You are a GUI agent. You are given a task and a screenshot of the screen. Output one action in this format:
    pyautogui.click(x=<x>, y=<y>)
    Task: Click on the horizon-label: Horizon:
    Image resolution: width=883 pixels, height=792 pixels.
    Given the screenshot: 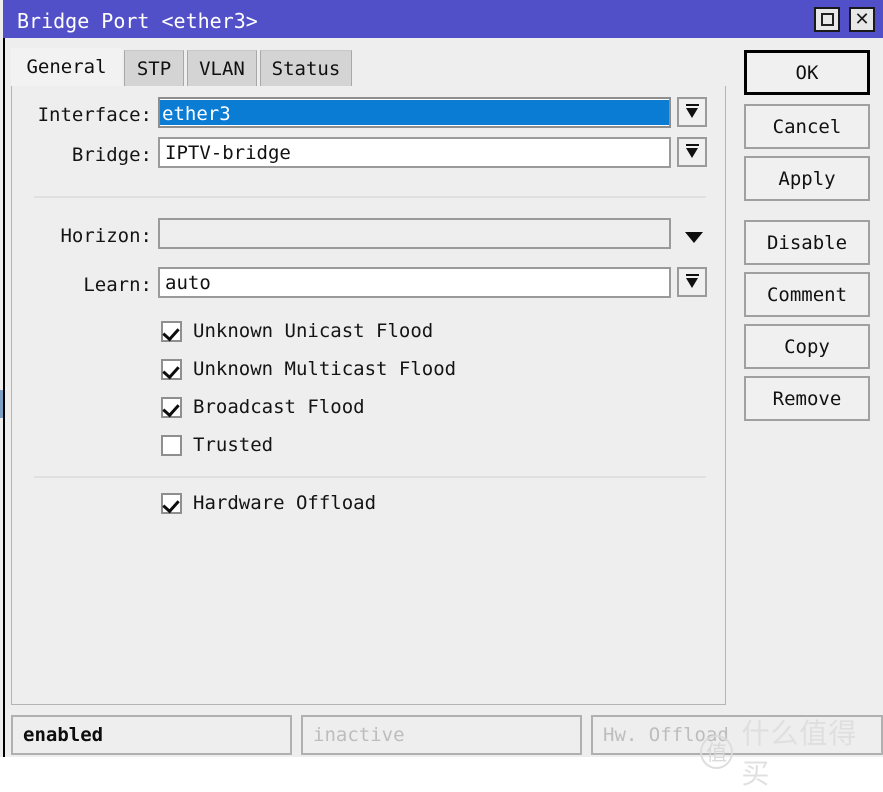 What is the action you would take?
    pyautogui.click(x=106, y=236)
    